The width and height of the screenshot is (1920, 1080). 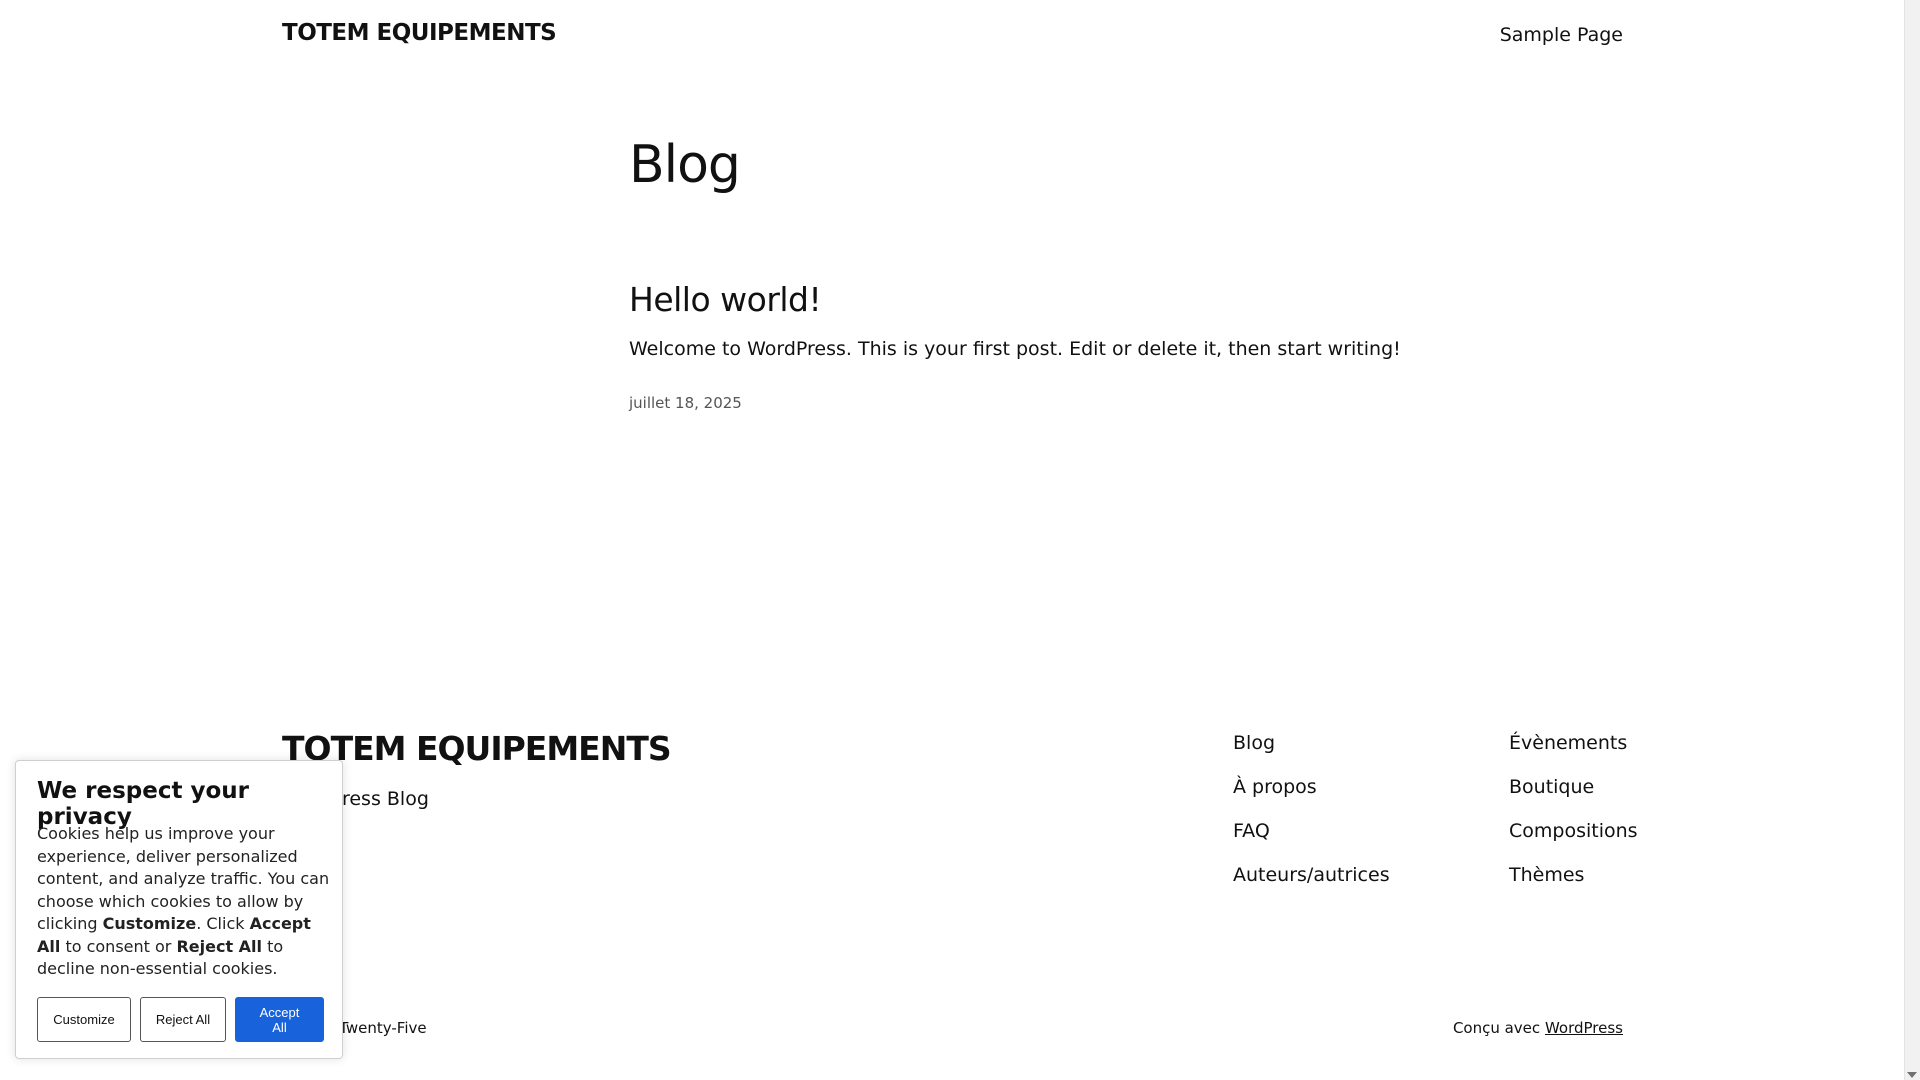 What do you see at coordinates (279, 1019) in the screenshot?
I see `cookie-accept-all-button: Accept All` at bounding box center [279, 1019].